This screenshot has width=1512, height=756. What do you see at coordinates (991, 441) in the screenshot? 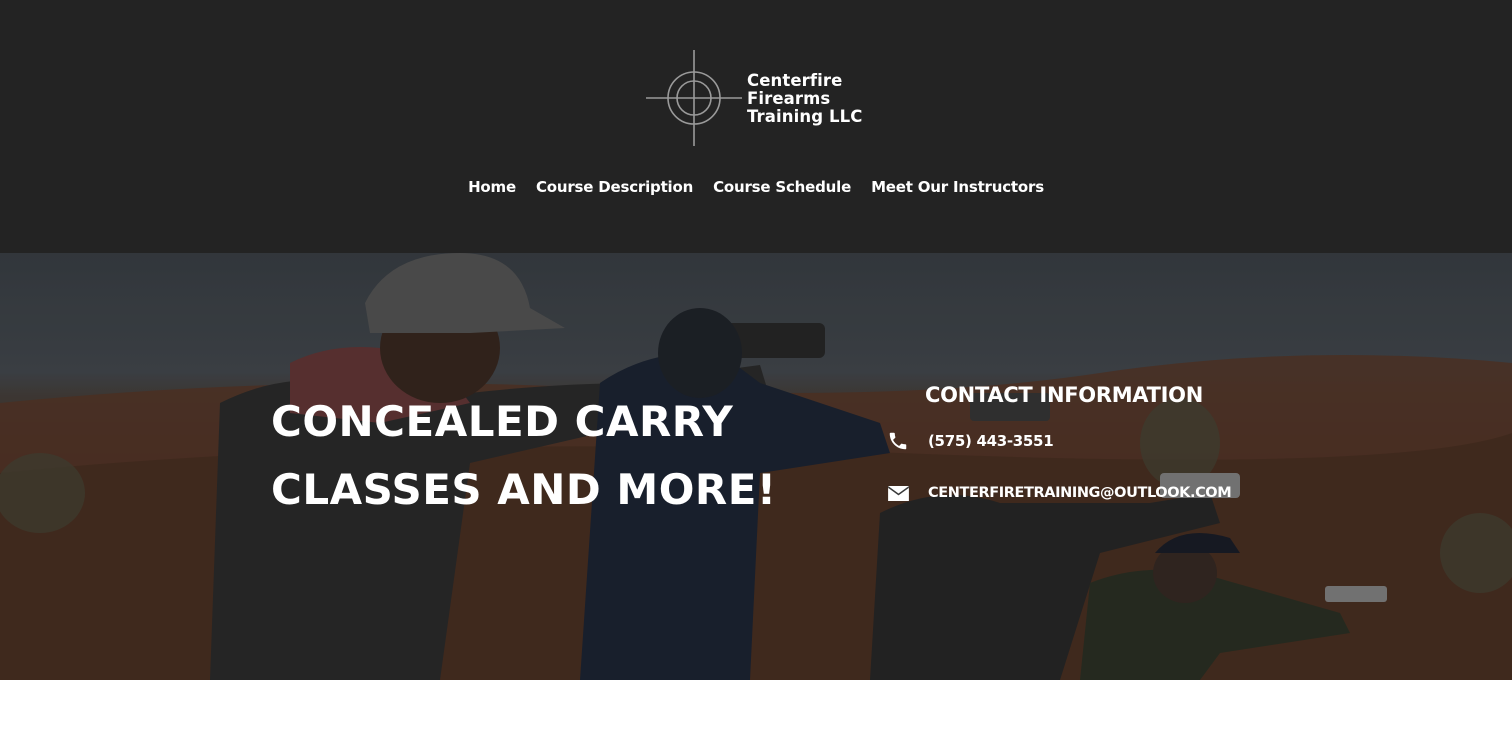
I see `contact-phone-value: (575) 443-3551` at bounding box center [991, 441].